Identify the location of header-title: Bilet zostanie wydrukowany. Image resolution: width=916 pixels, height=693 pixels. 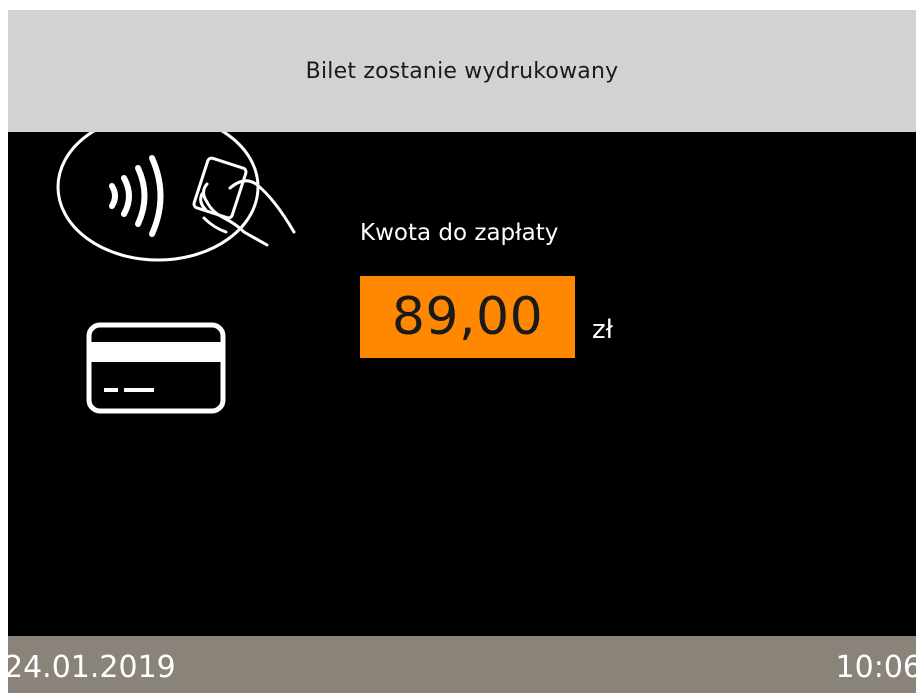
(462, 71).